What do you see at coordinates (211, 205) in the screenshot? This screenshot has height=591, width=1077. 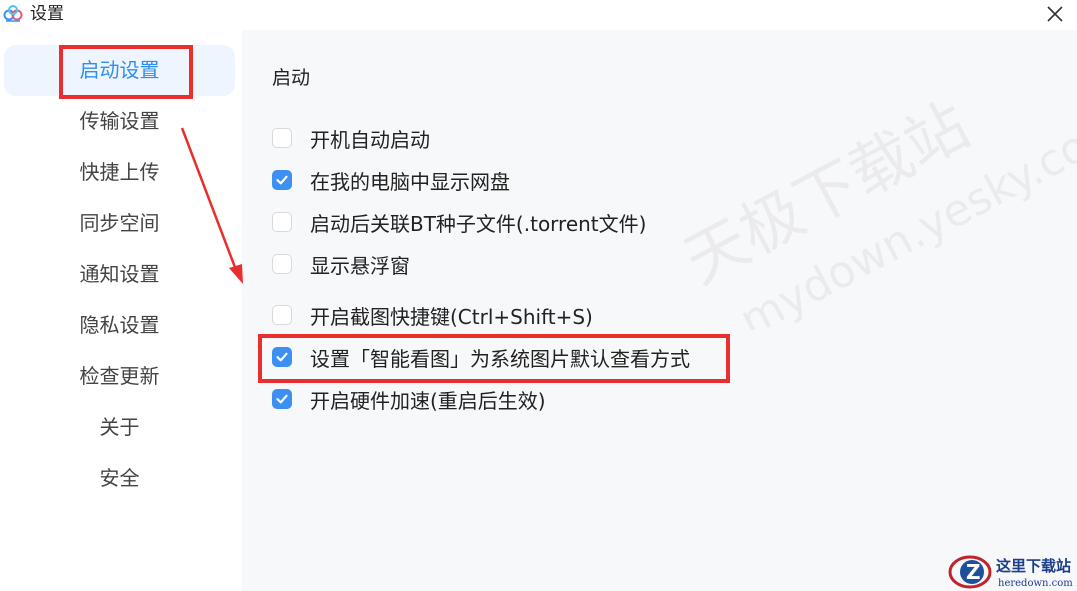 I see `annotation-arrow` at bounding box center [211, 205].